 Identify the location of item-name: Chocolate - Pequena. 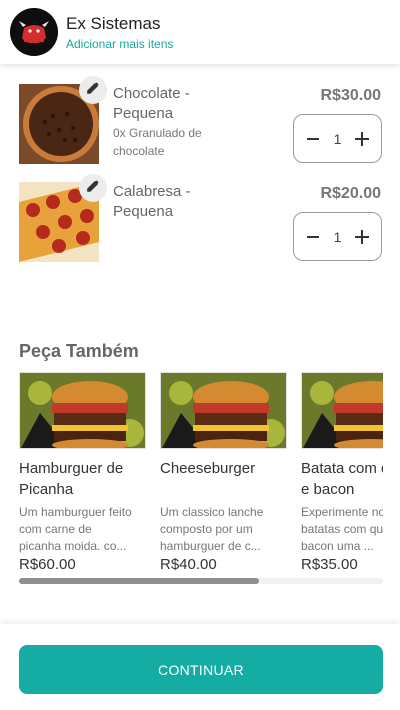
(151, 103).